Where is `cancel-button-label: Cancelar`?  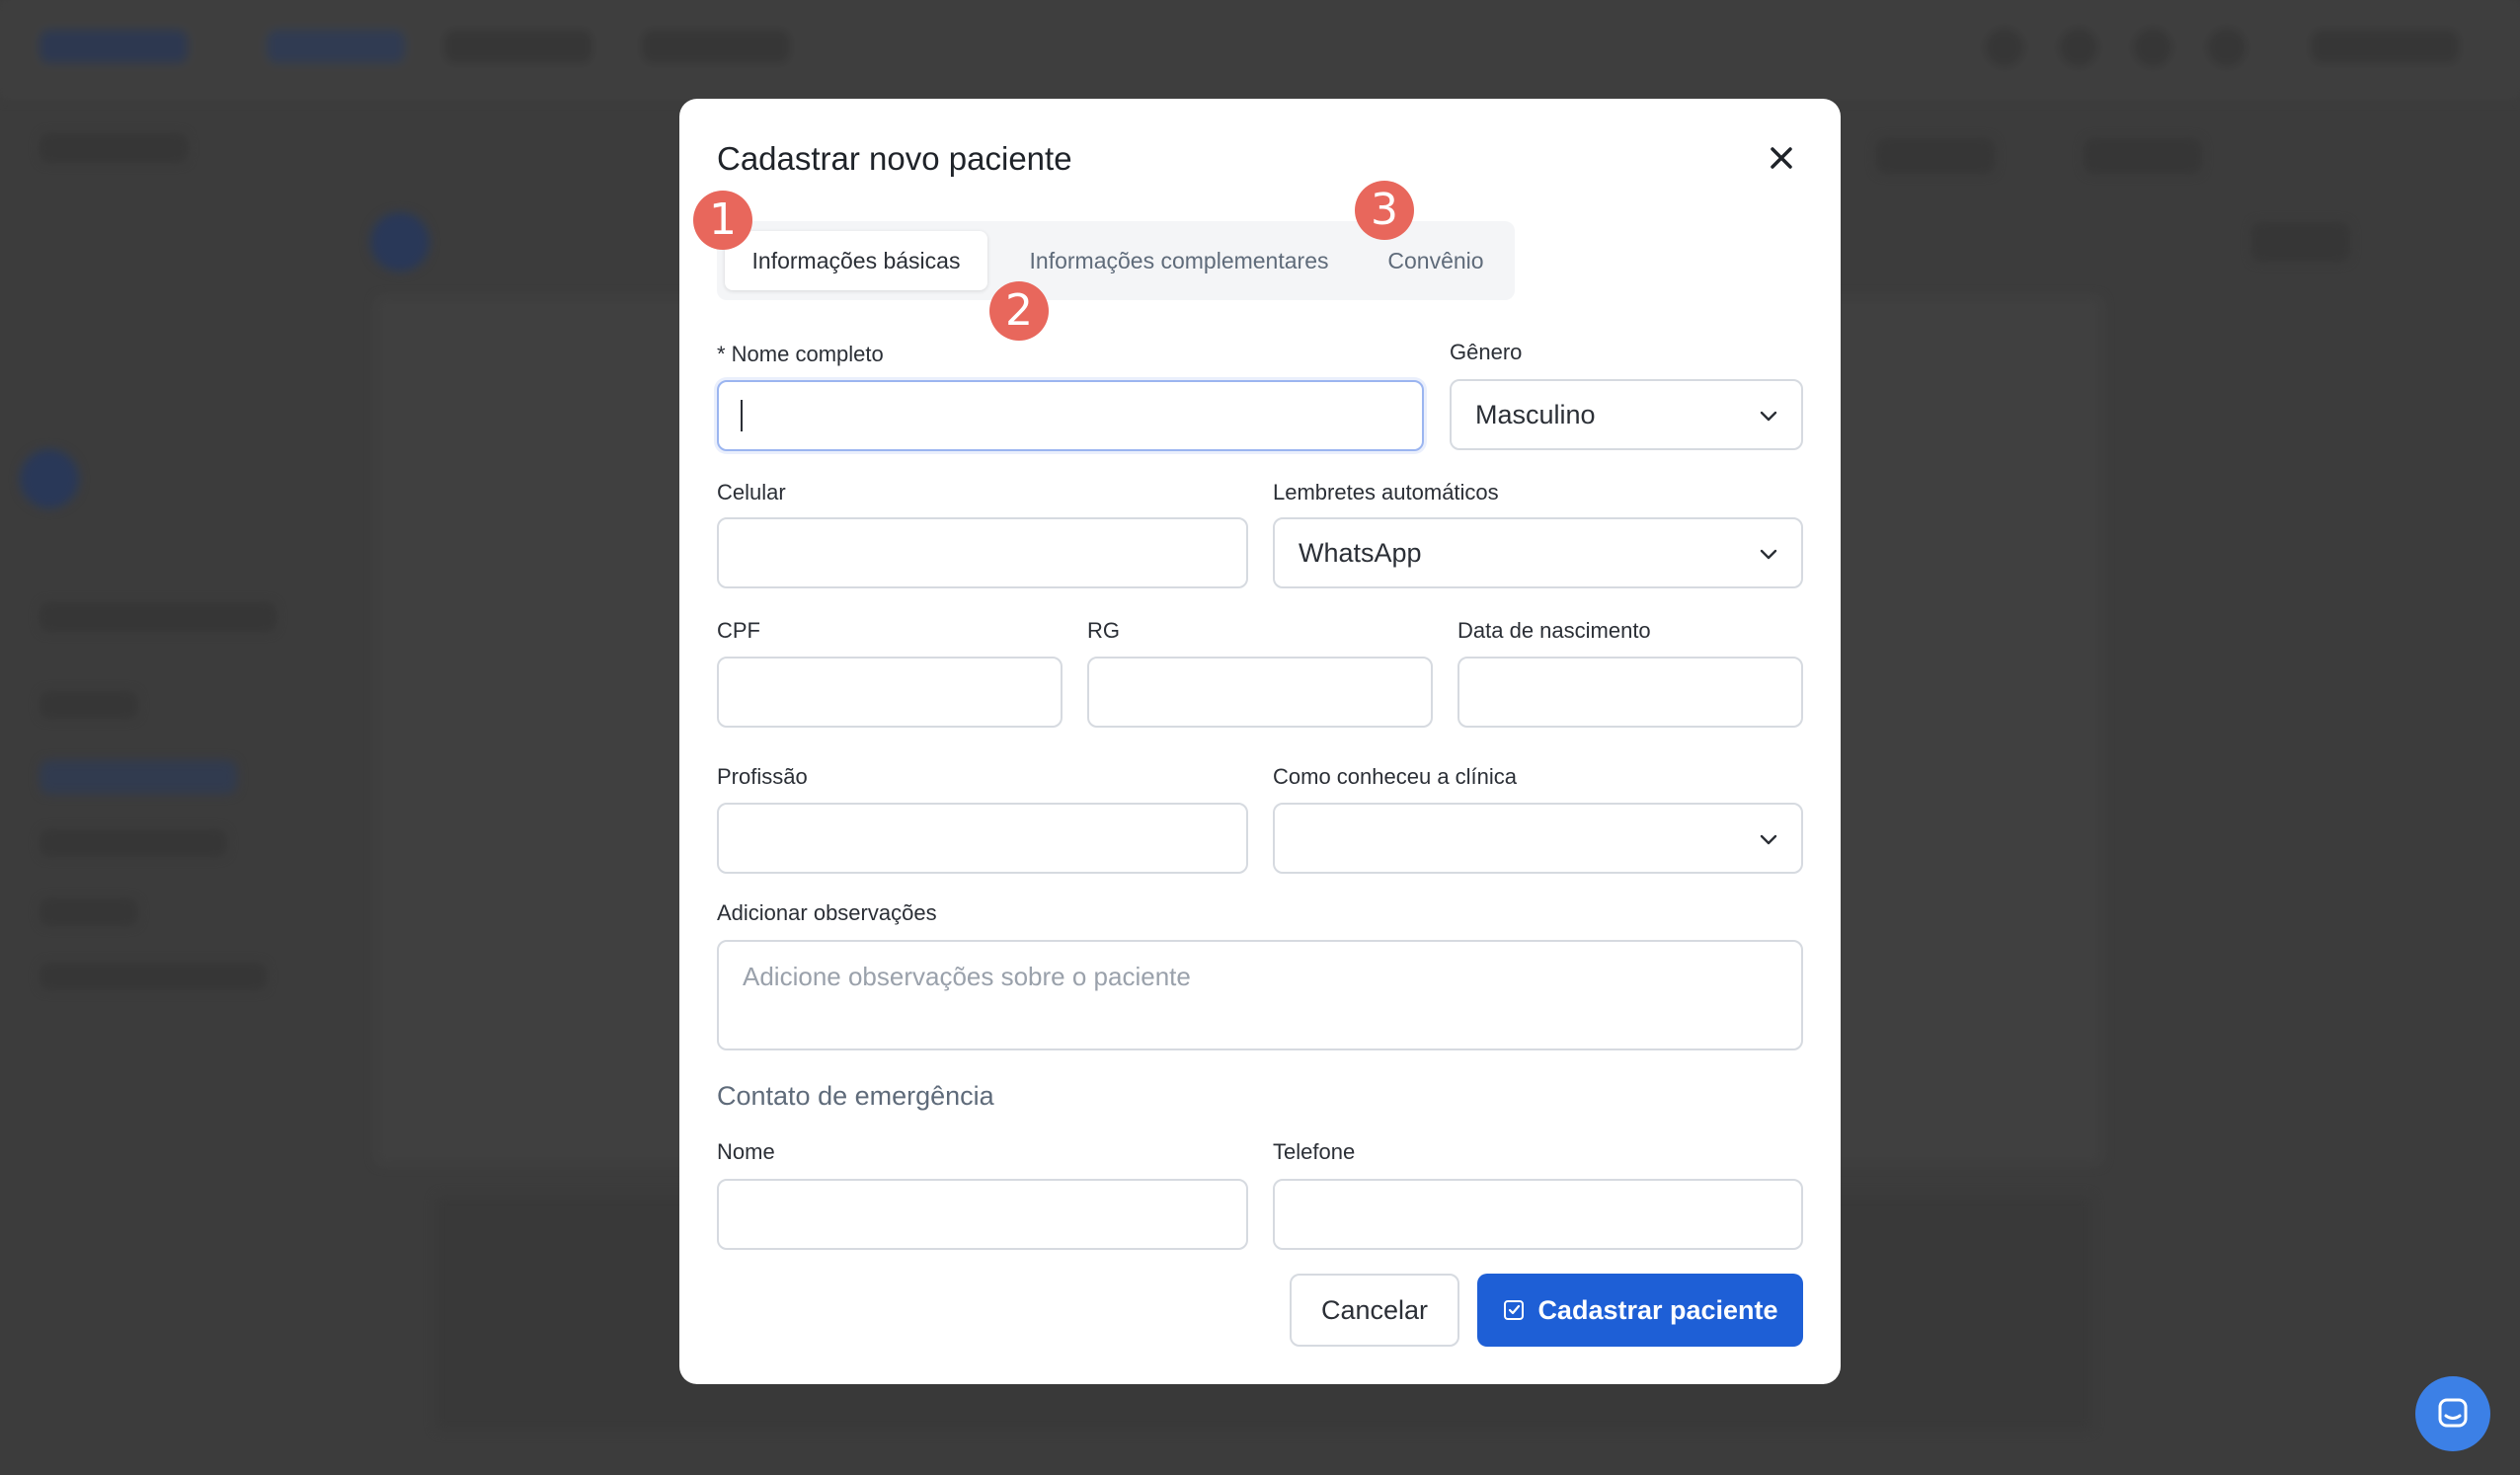
cancel-button-label: Cancelar is located at coordinates (1374, 1309).